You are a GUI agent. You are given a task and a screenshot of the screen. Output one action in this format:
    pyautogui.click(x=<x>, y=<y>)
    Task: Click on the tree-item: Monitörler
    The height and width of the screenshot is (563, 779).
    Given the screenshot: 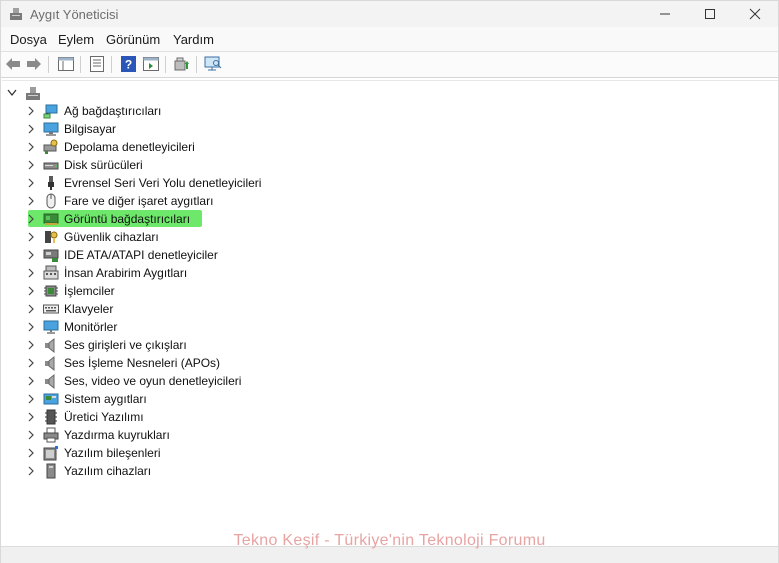 What is the action you would take?
    pyautogui.click(x=202, y=327)
    